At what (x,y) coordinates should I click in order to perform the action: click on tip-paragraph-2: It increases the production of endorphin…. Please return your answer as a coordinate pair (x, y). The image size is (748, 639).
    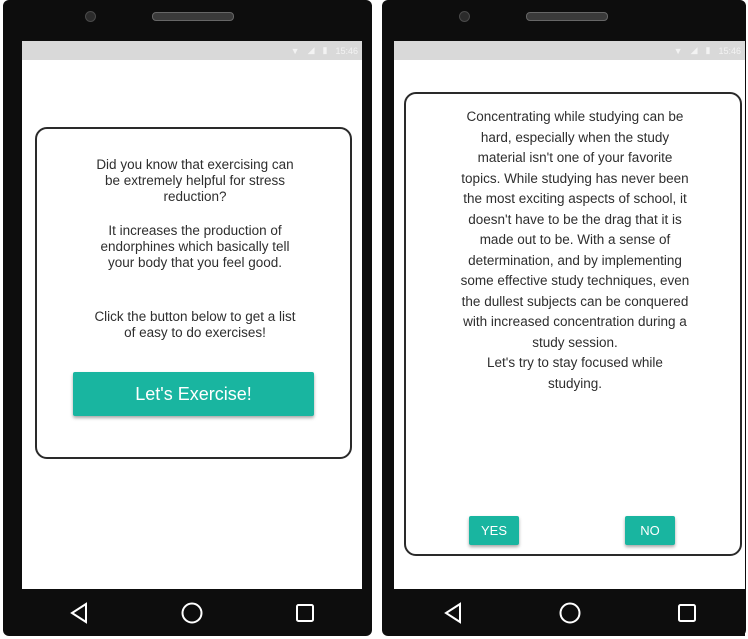
    Looking at the image, I should click on (195, 246).